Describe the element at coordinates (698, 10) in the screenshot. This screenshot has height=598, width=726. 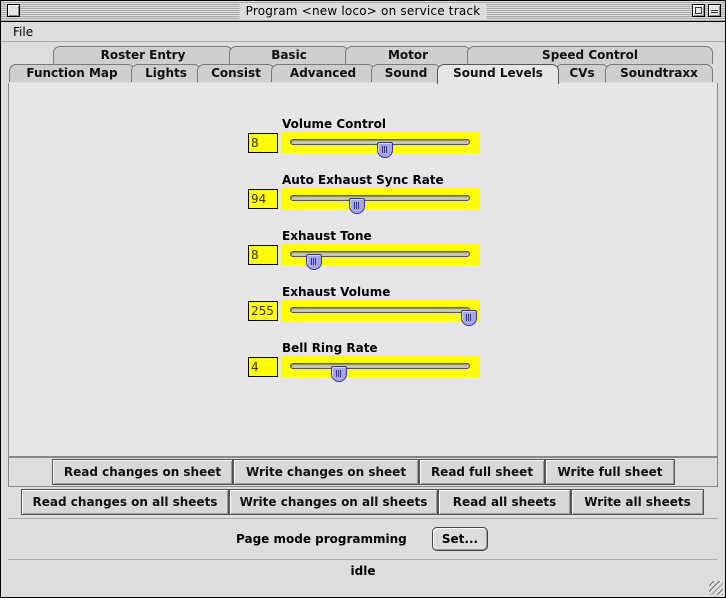
I see `zoom-box-icon` at that location.